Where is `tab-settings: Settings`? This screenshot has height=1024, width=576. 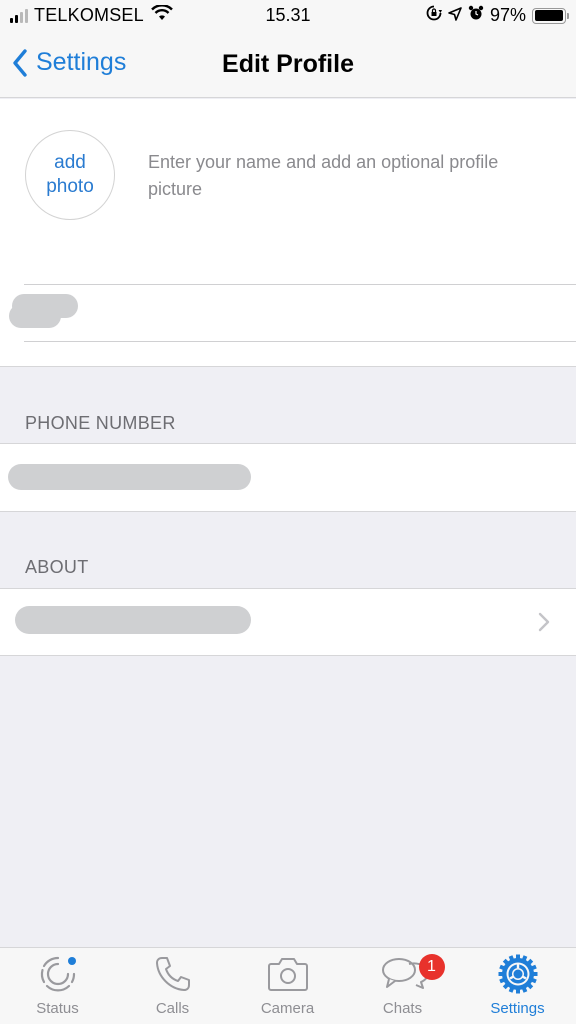 tab-settings: Settings is located at coordinates (517, 986).